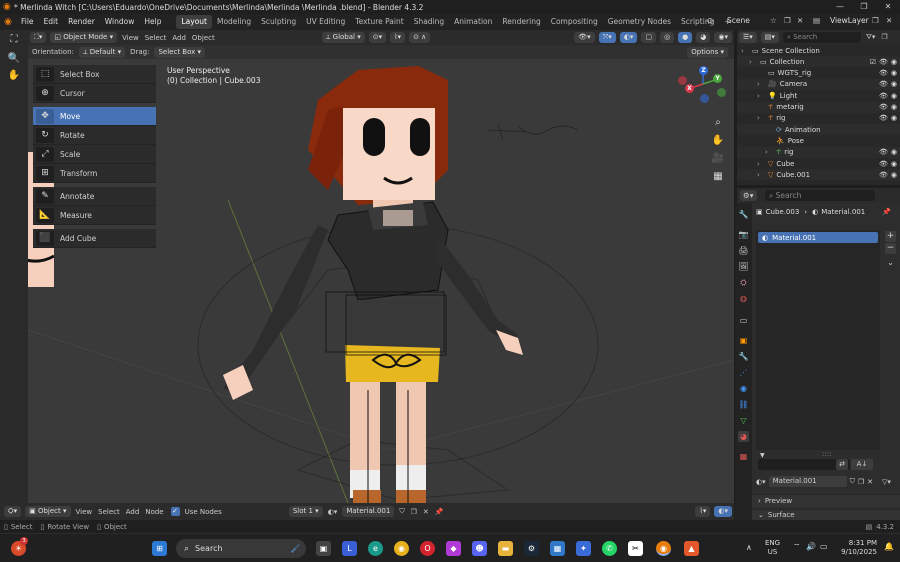  I want to click on tab-layout: Layout, so click(194, 22).